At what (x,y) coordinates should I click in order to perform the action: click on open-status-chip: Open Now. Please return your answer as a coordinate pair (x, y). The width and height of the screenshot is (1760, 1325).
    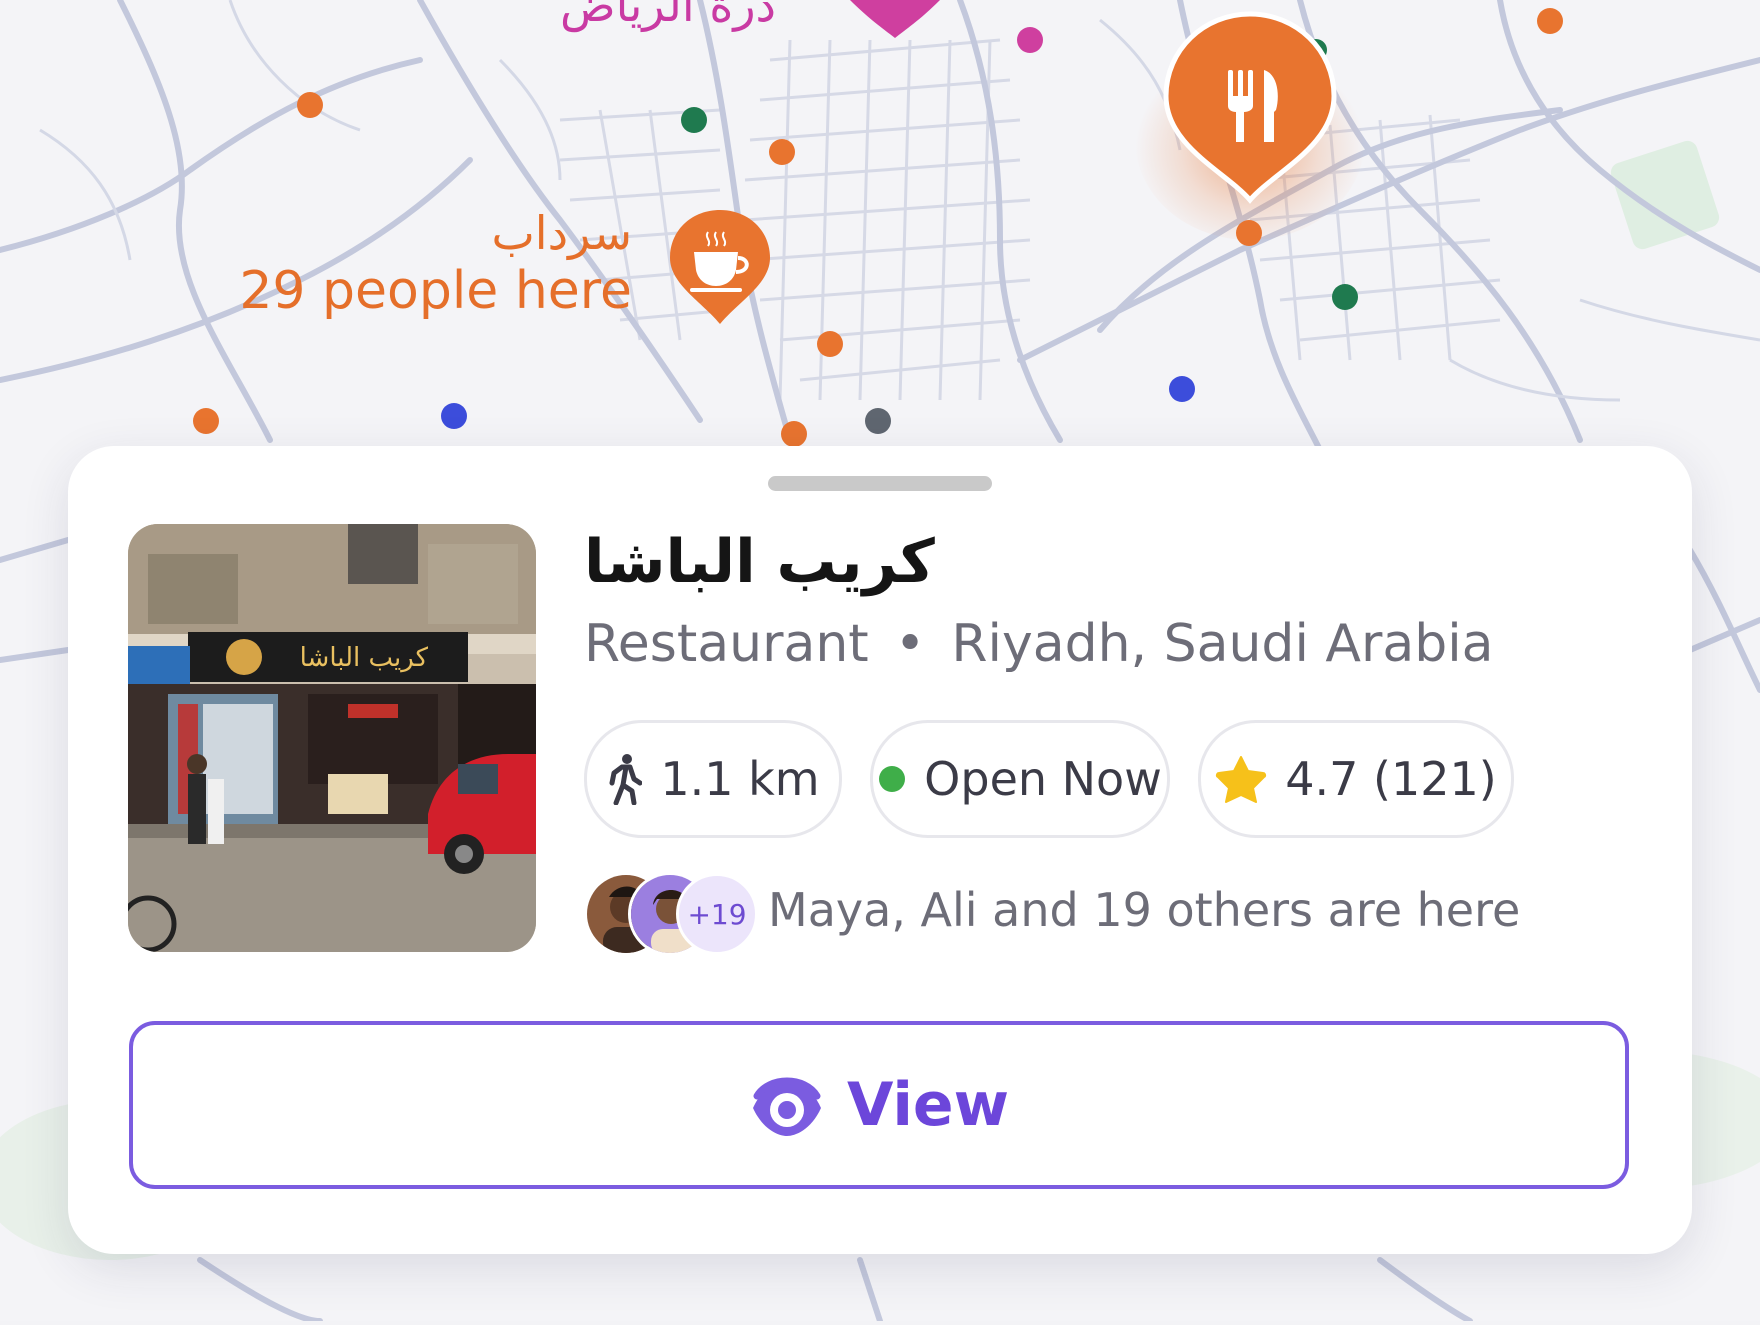
    Looking at the image, I should click on (1020, 779).